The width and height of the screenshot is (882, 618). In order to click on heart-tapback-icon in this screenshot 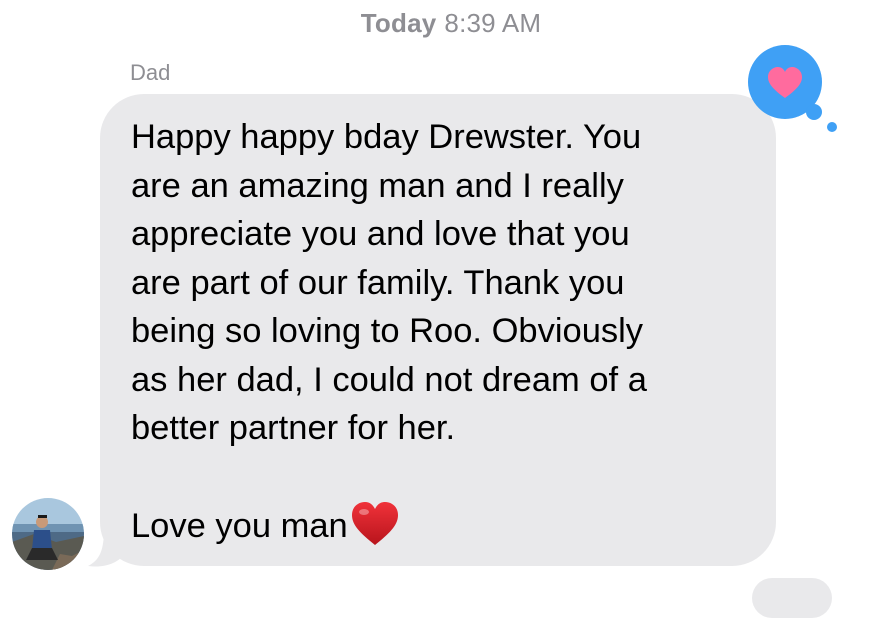, I will do `click(798, 92)`.